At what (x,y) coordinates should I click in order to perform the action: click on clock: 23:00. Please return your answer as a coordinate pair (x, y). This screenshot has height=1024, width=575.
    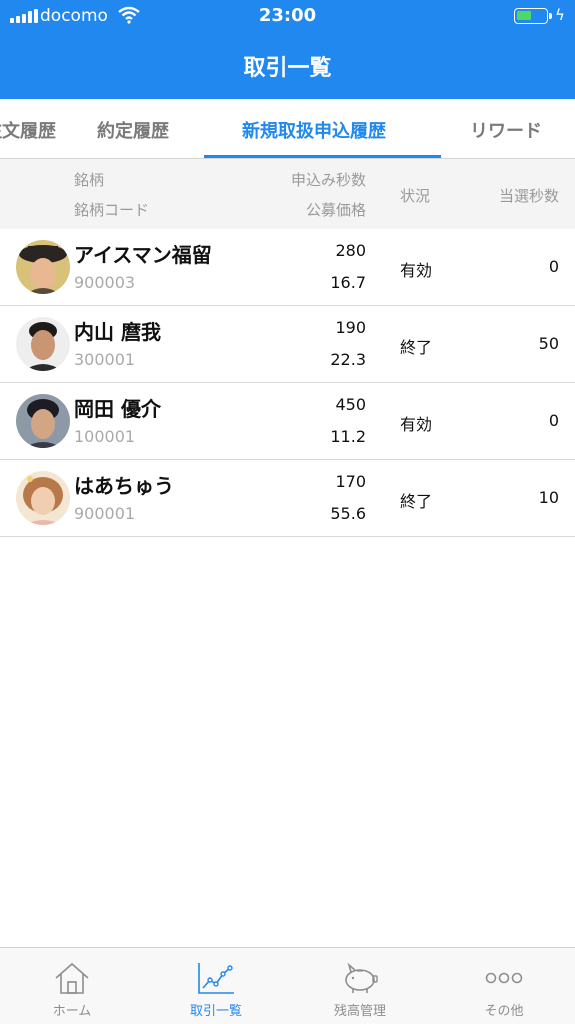
    Looking at the image, I should click on (287, 15).